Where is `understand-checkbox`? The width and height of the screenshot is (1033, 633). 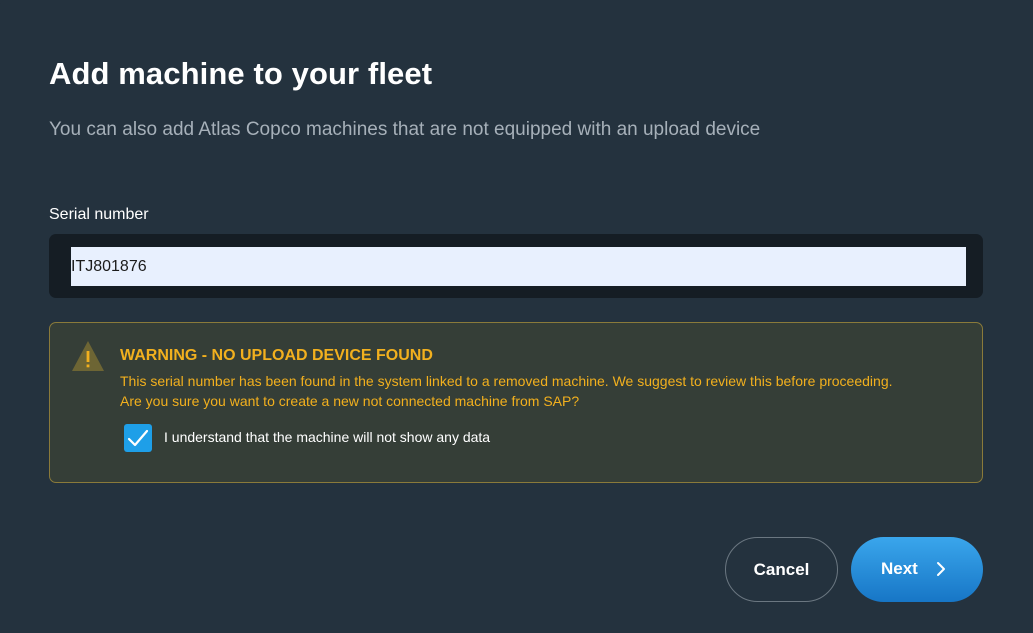
understand-checkbox is located at coordinates (138, 438).